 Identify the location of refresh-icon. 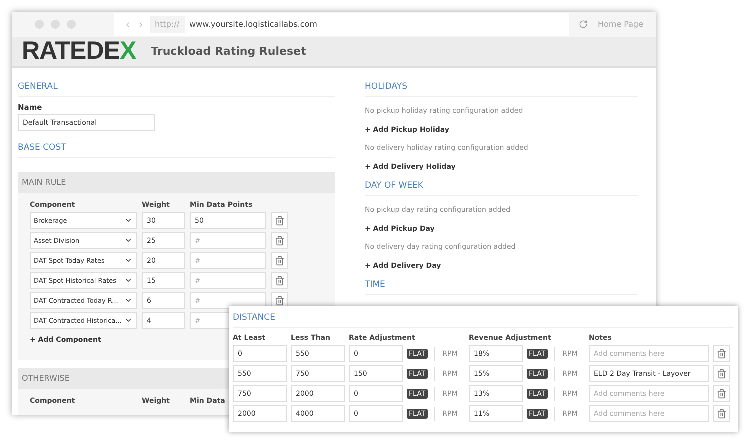
(583, 24).